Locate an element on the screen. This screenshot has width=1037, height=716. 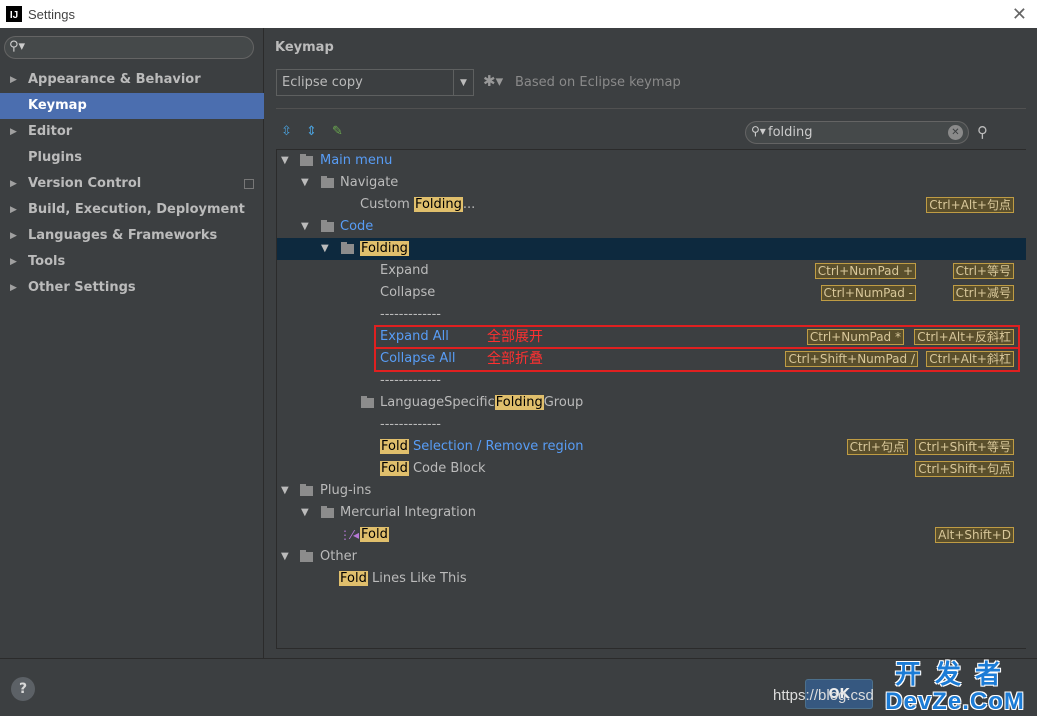
help-icon: ? is located at coordinates (23, 689).